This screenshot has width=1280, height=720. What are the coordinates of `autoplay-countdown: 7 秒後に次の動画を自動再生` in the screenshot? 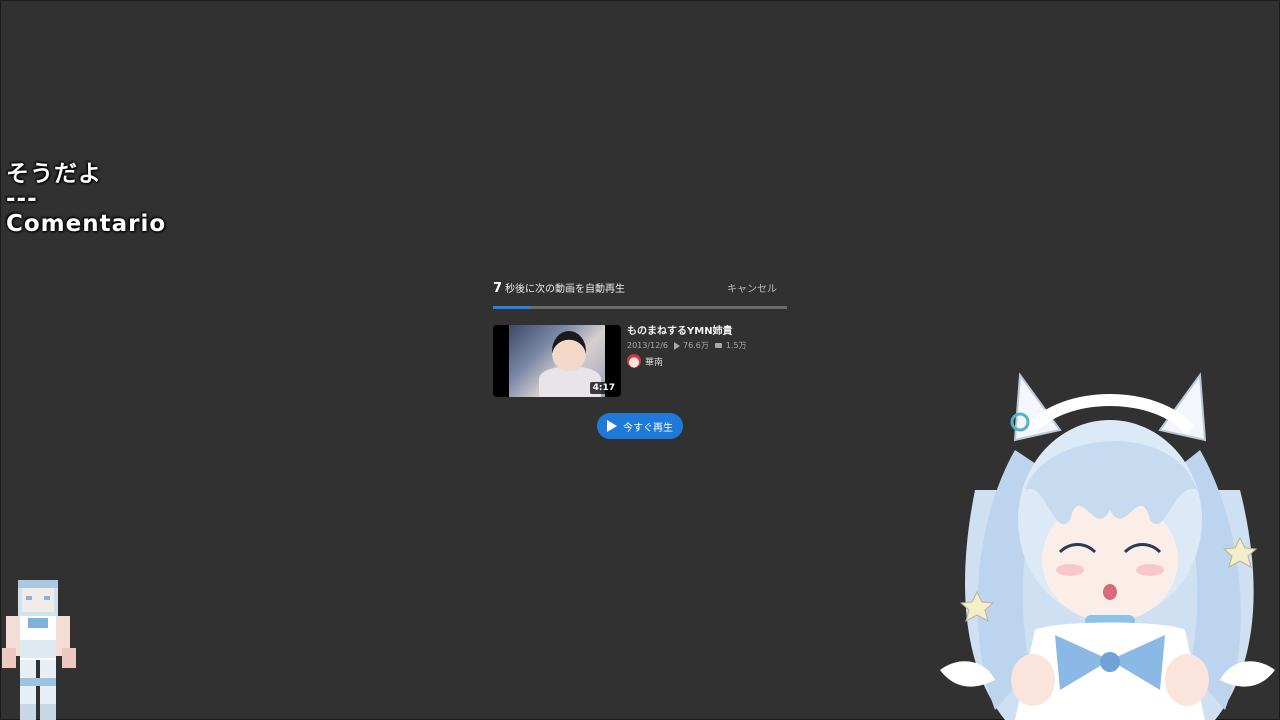 It's located at (559, 288).